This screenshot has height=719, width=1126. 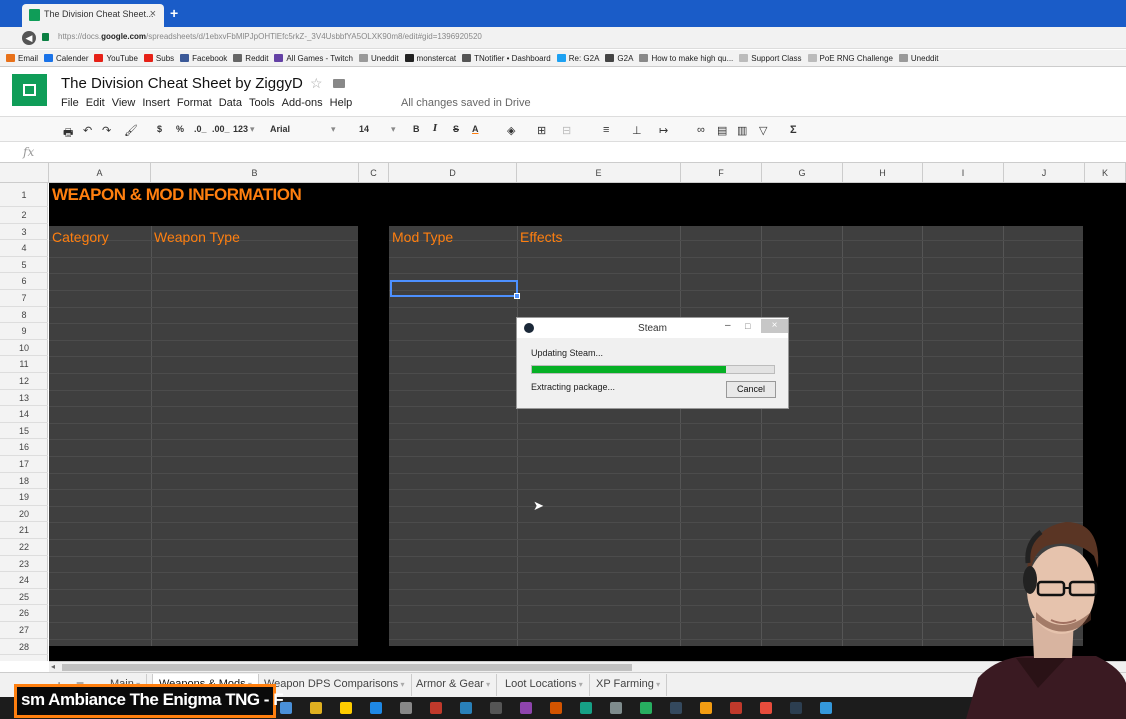 I want to click on bookmark-6: All Games - Twitch, so click(x=313, y=58).